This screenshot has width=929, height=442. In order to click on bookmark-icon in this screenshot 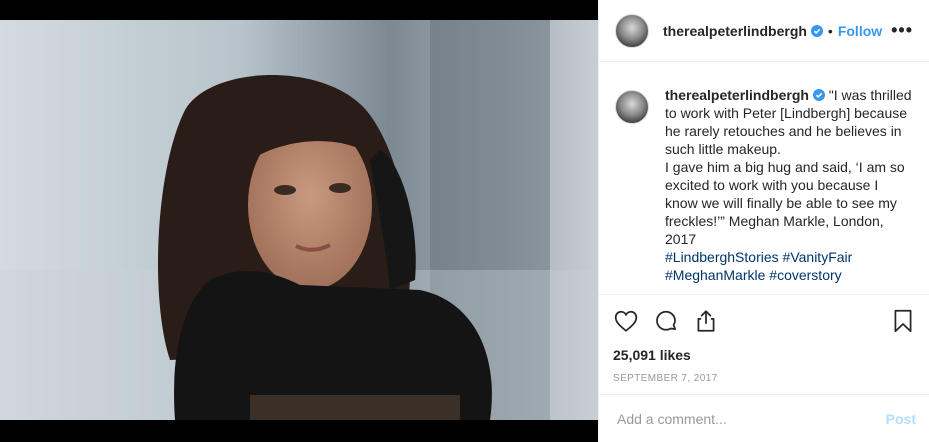, I will do `click(903, 321)`.